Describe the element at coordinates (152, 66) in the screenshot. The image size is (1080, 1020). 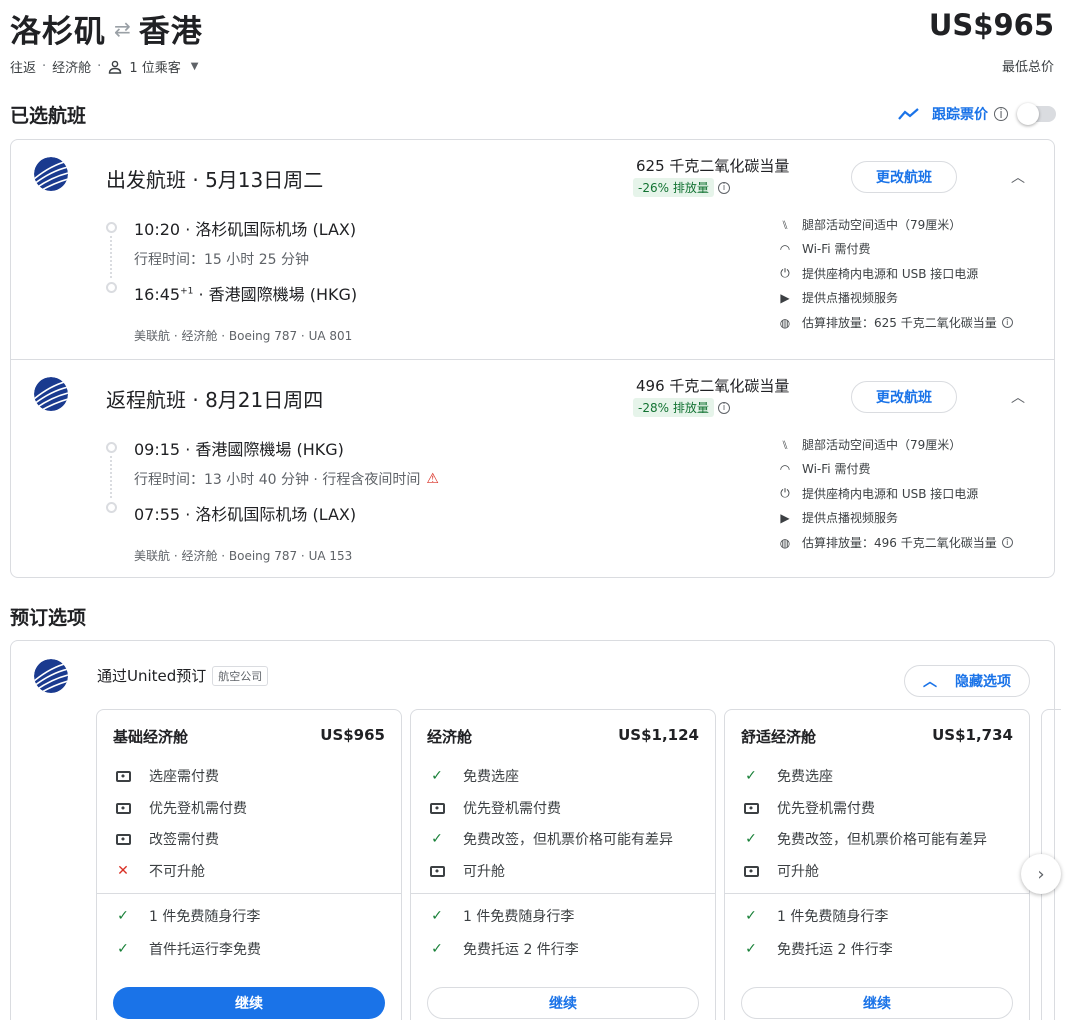
I see `passenger-selector: 1 位乘客 ▼` at that location.